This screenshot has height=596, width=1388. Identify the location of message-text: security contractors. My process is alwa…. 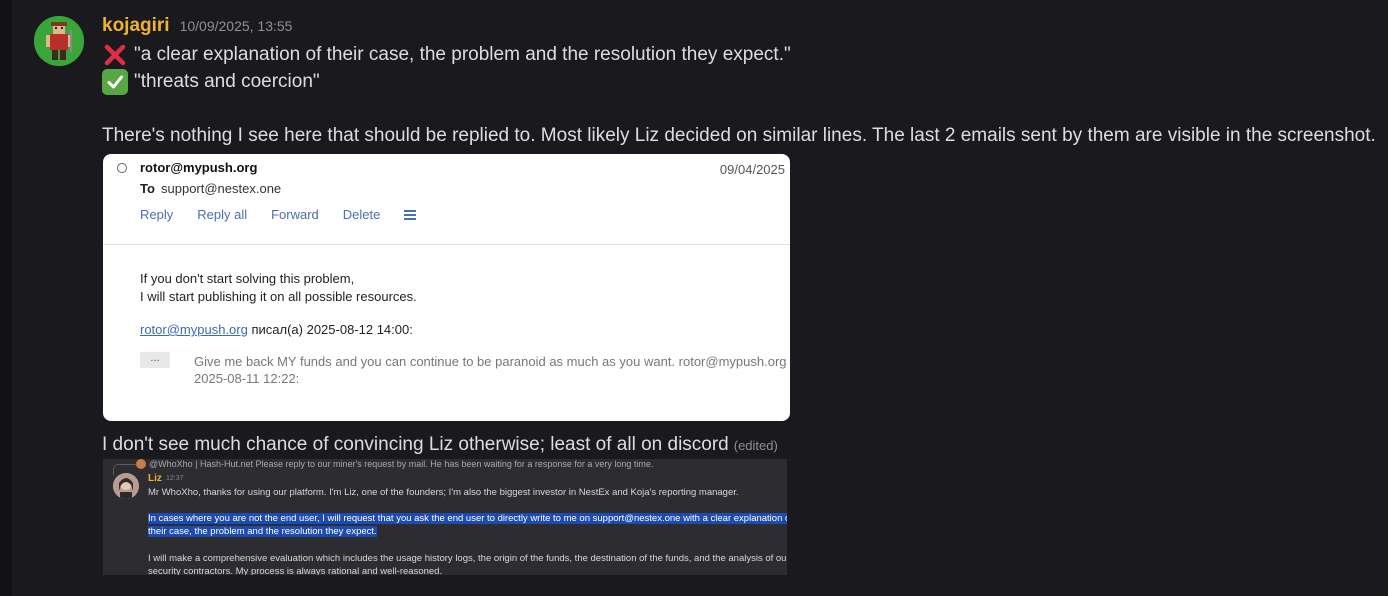
(295, 570).